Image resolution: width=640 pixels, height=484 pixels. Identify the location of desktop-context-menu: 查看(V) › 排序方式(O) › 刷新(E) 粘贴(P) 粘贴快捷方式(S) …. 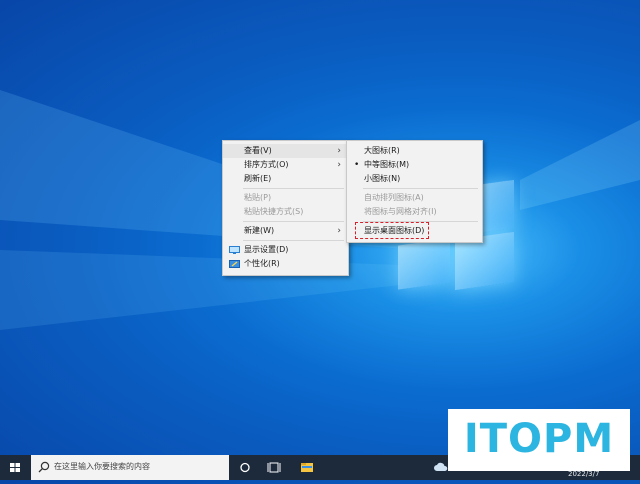
(285, 208).